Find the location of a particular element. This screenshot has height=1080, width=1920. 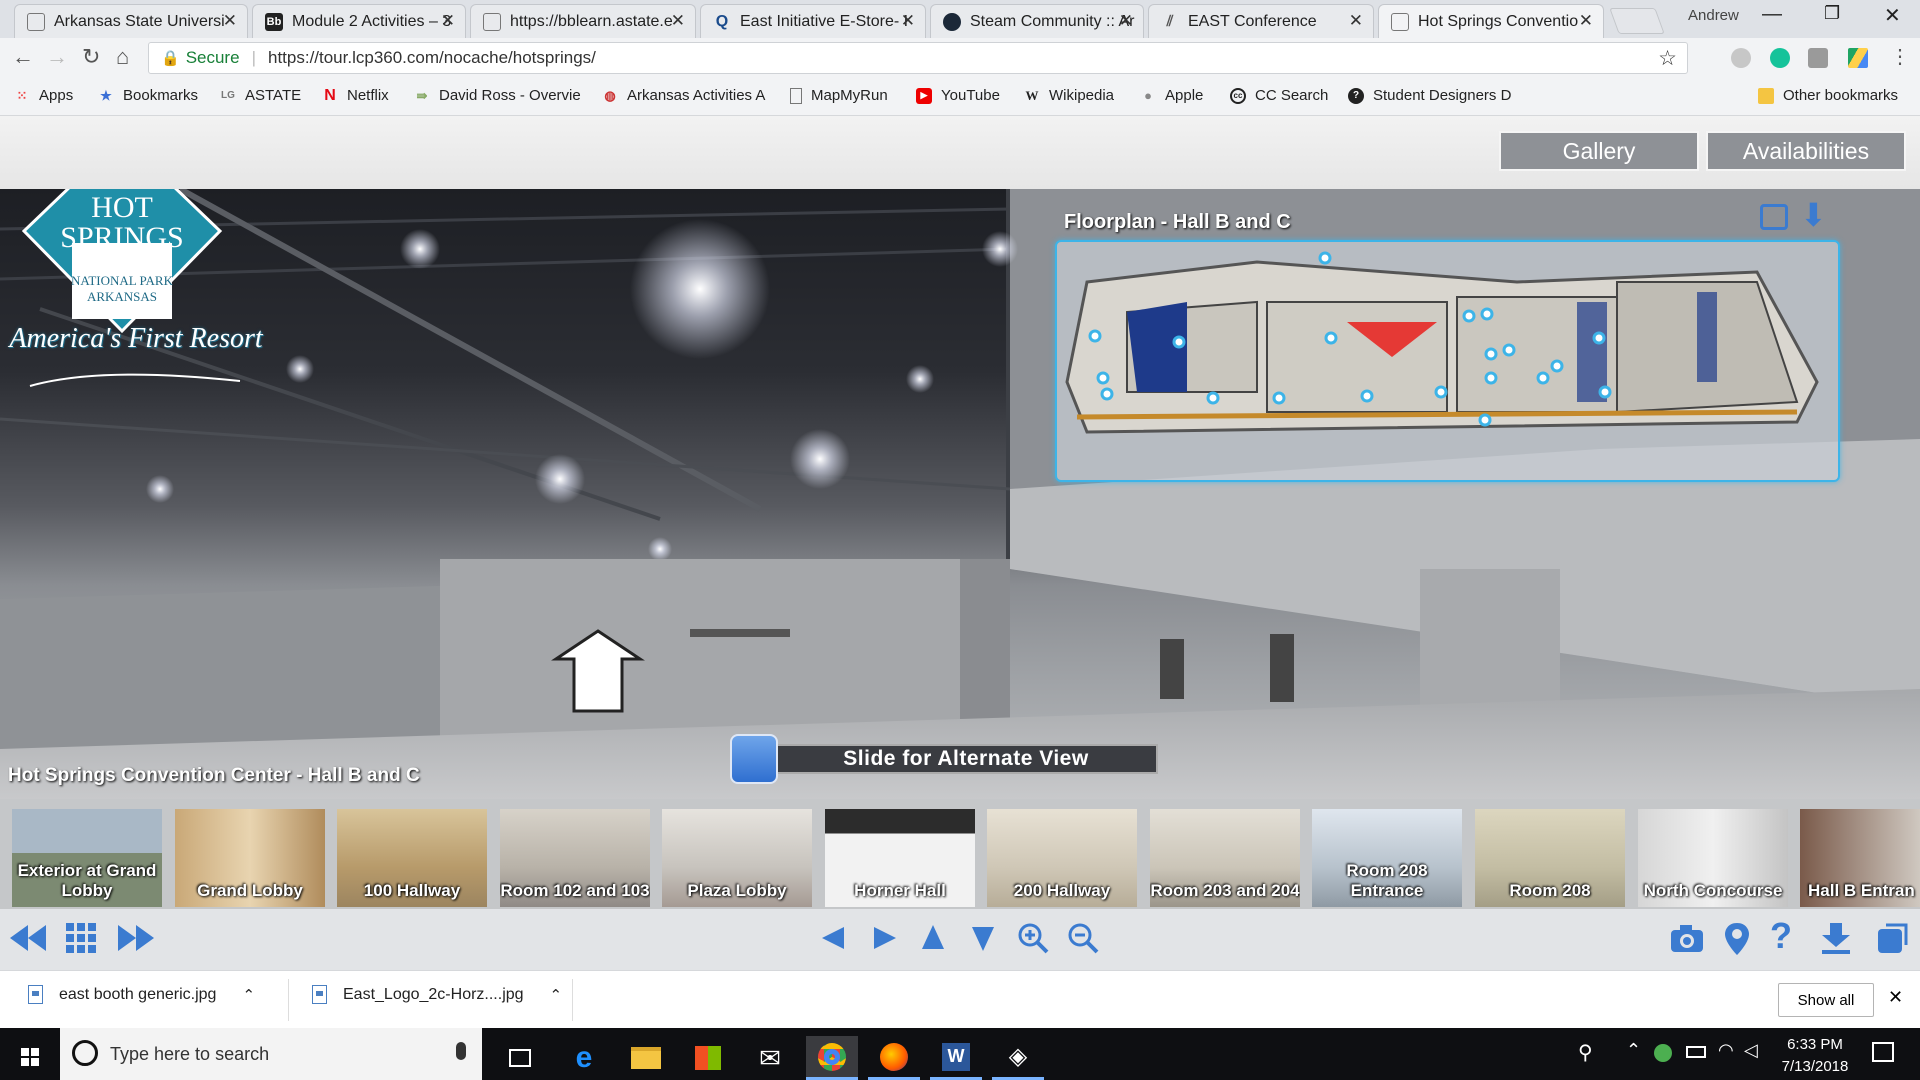

microphone-icon is located at coordinates (461, 1051).